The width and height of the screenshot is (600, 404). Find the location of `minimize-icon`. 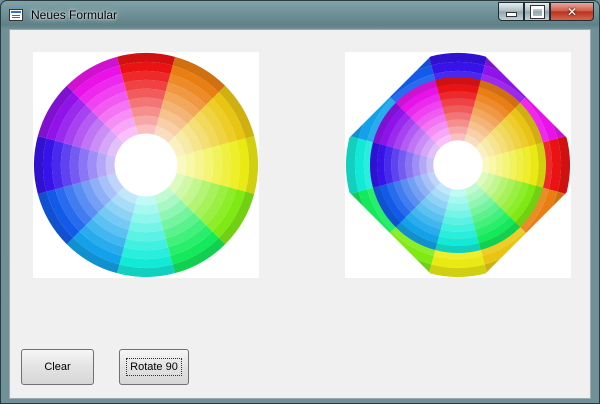

minimize-icon is located at coordinates (511, 14).